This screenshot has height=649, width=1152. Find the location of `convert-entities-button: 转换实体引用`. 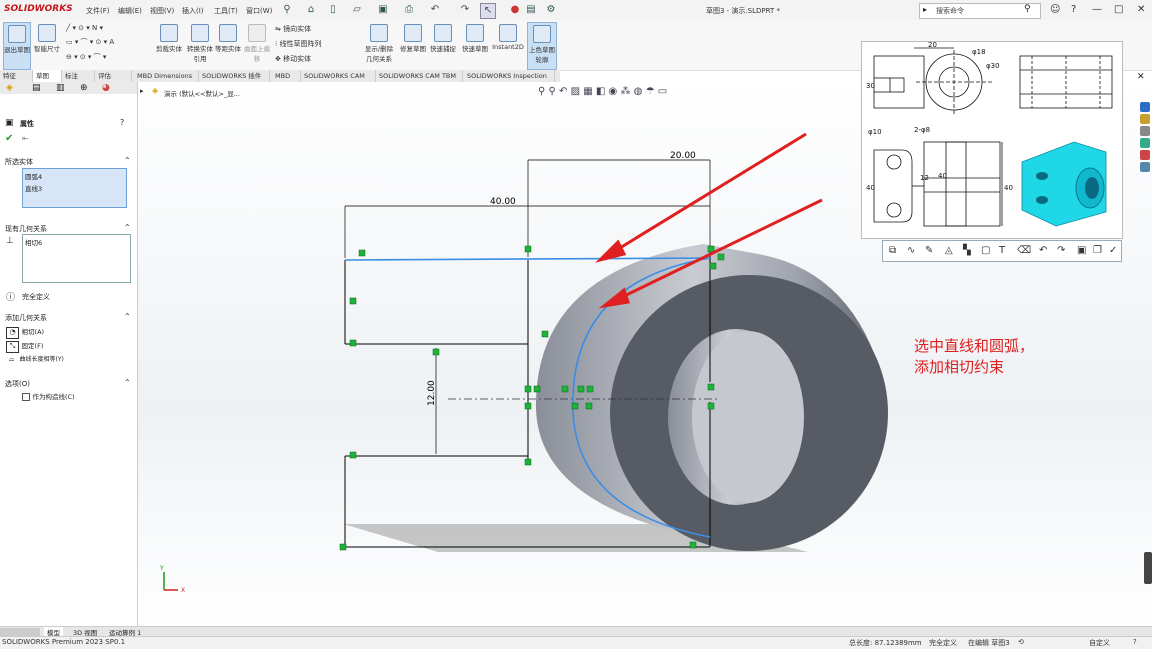

convert-entities-button: 转换实体引用 is located at coordinates (200, 45).